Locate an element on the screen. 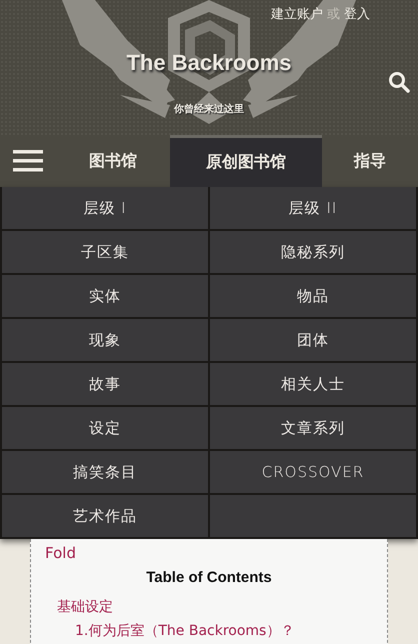 This screenshot has width=418, height=644. toc-link: 1.何为后室（The Backrooms）？ is located at coordinates (184, 631).